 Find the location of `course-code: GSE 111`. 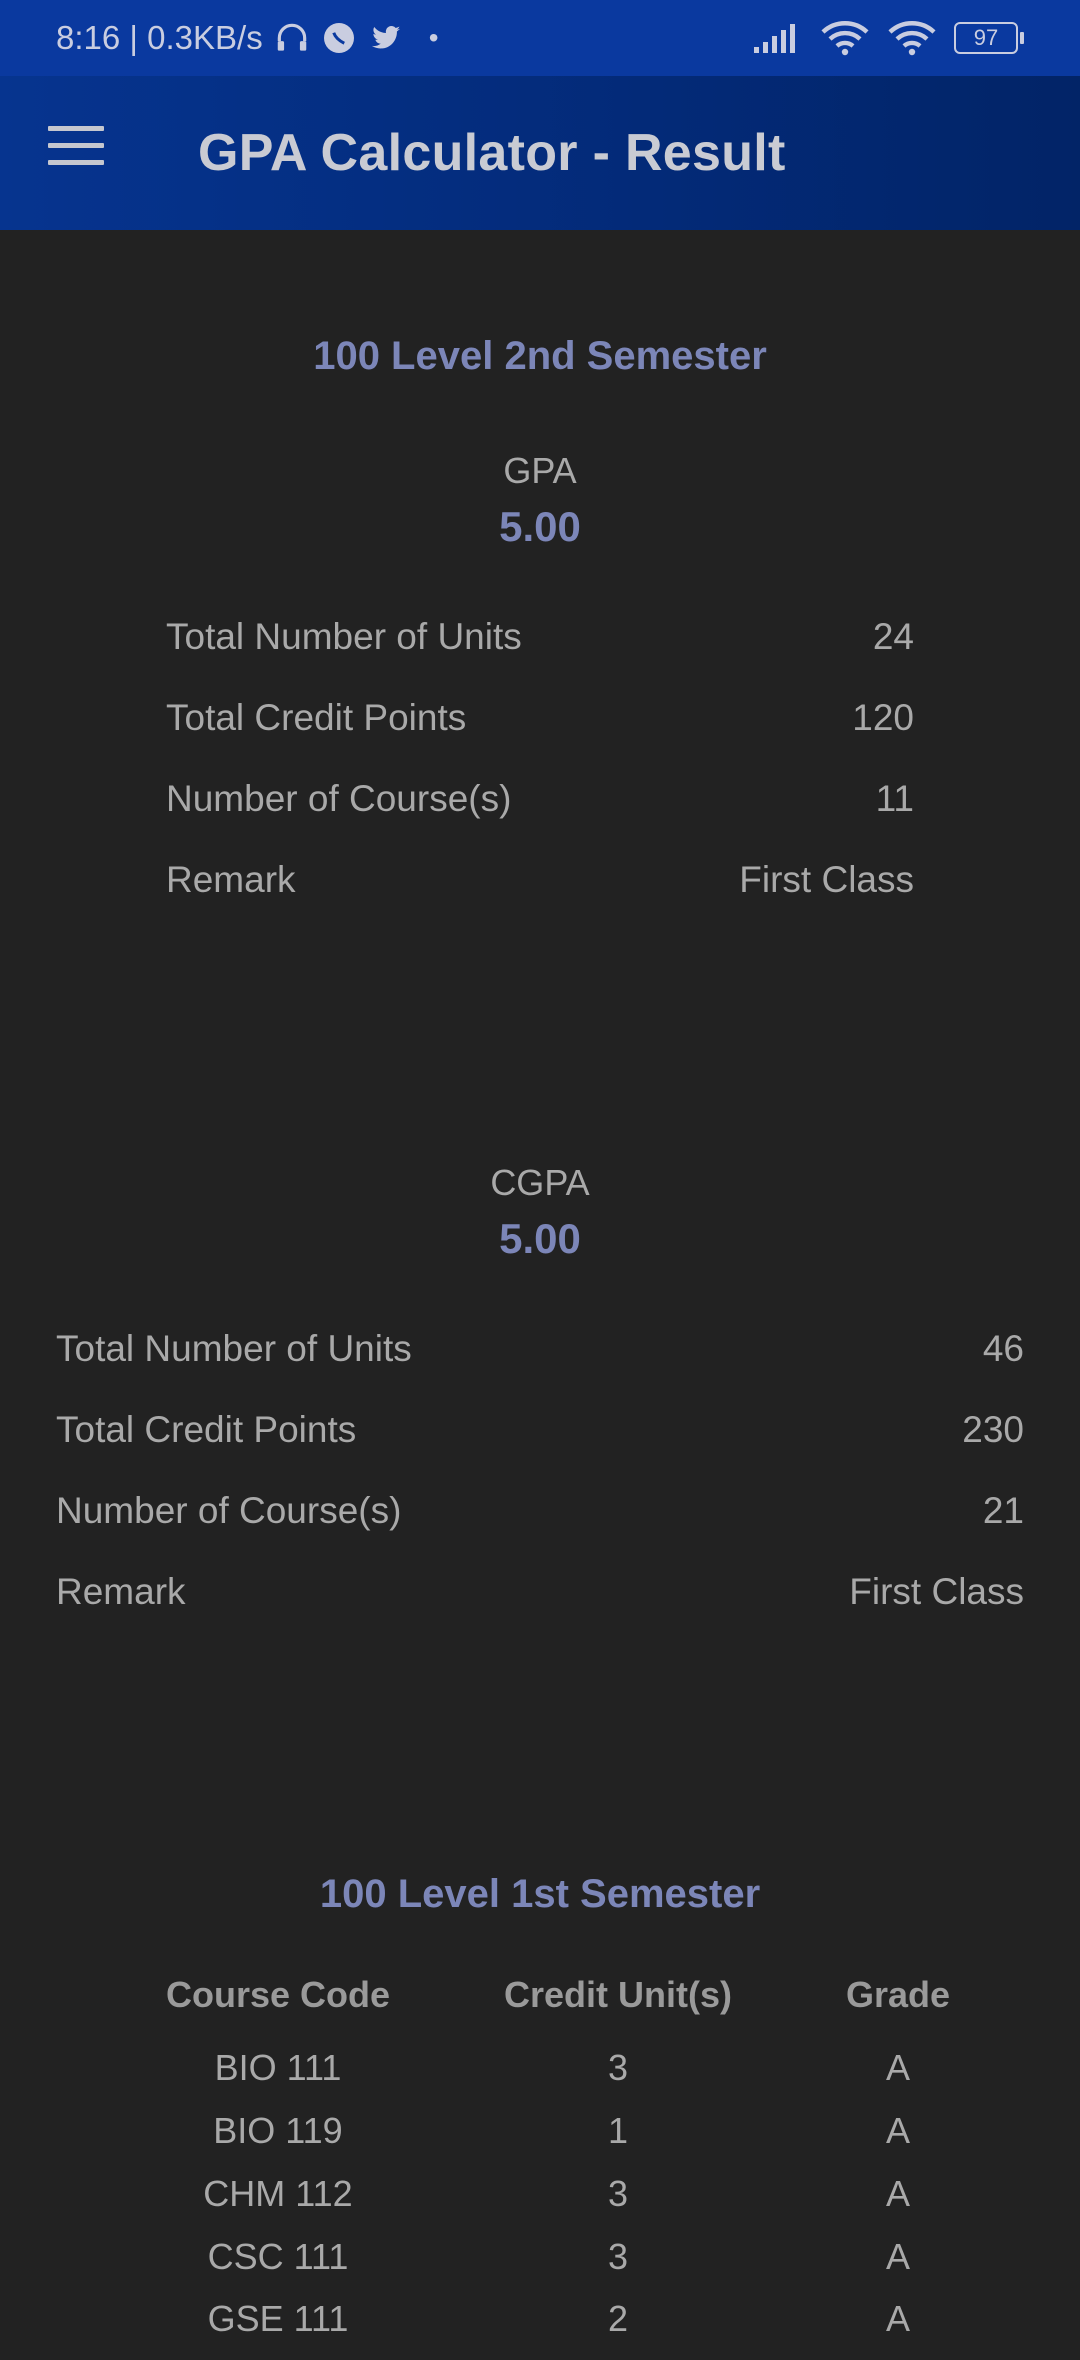

course-code: GSE 111 is located at coordinates (278, 2318).